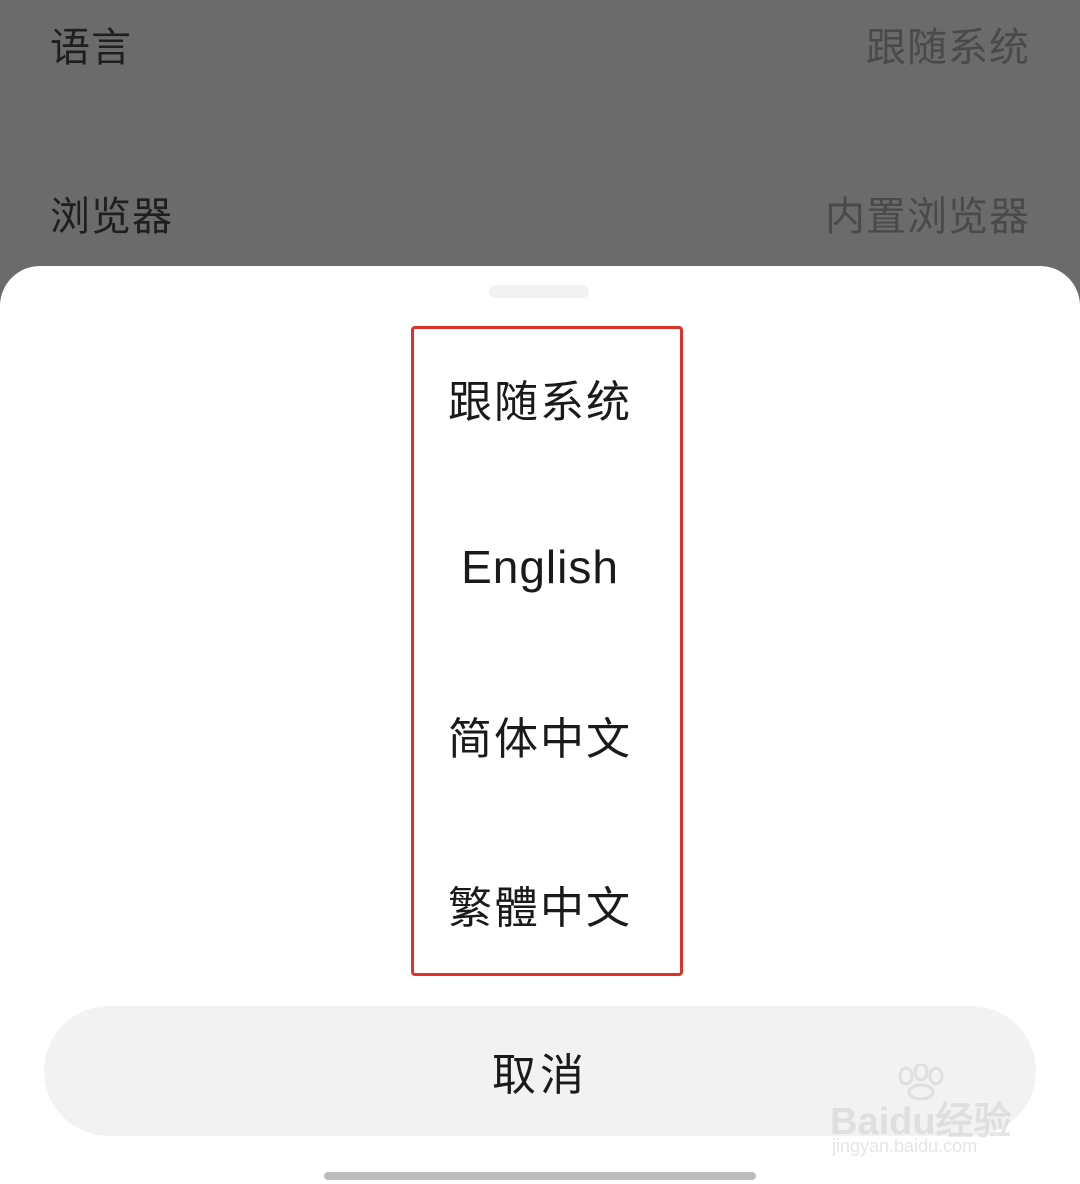 The width and height of the screenshot is (1080, 1184). I want to click on cancel-button: 取消, so click(540, 1071).